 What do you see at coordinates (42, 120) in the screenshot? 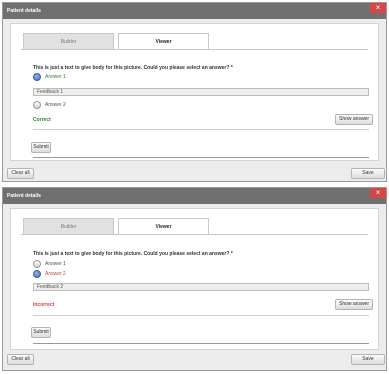
I see `result-status: Correct` at bounding box center [42, 120].